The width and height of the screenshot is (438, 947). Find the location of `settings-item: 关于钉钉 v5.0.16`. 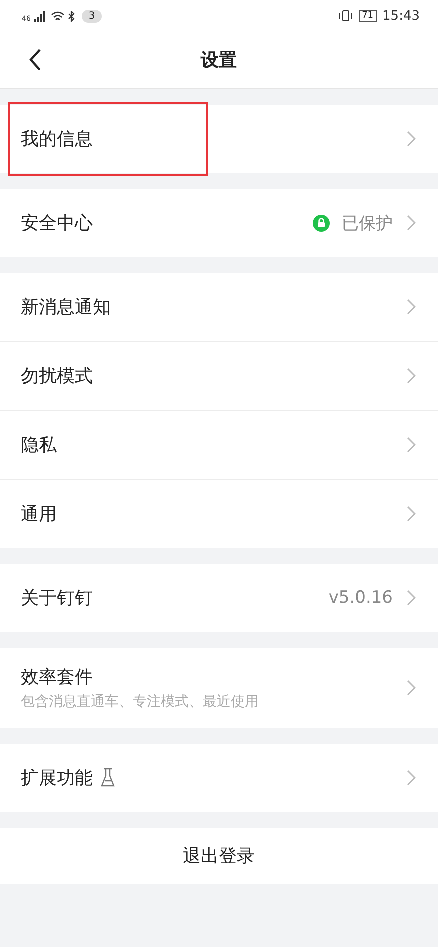

settings-item: 关于钉钉 v5.0.16 is located at coordinates (219, 598).